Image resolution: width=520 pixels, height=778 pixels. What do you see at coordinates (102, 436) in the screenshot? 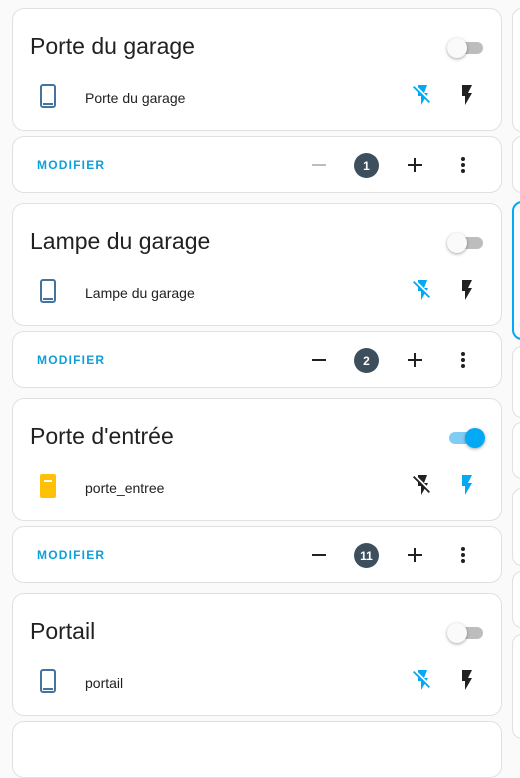
I see `card-title: Porte d'entrée` at bounding box center [102, 436].